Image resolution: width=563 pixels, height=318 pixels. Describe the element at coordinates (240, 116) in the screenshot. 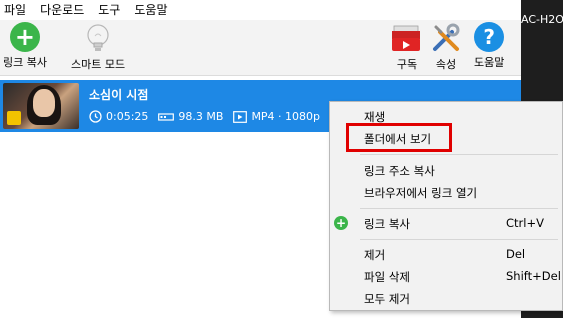

I see `video-play-icon` at that location.